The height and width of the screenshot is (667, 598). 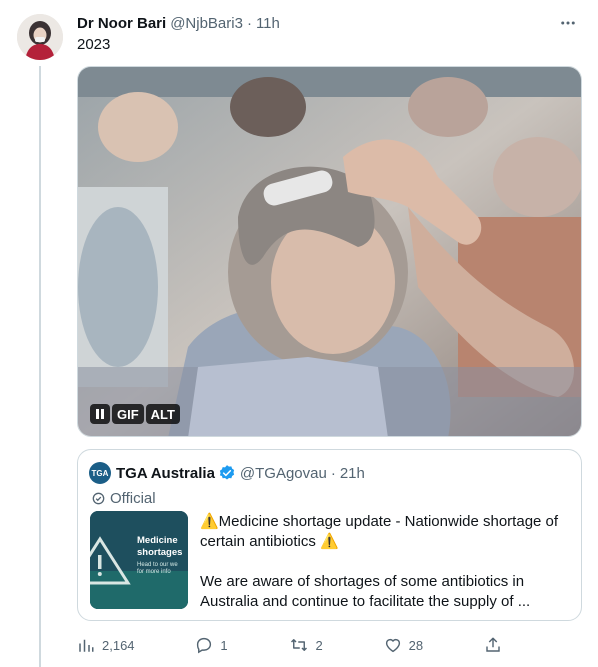 I want to click on official-label: Official, so click(x=124, y=498).